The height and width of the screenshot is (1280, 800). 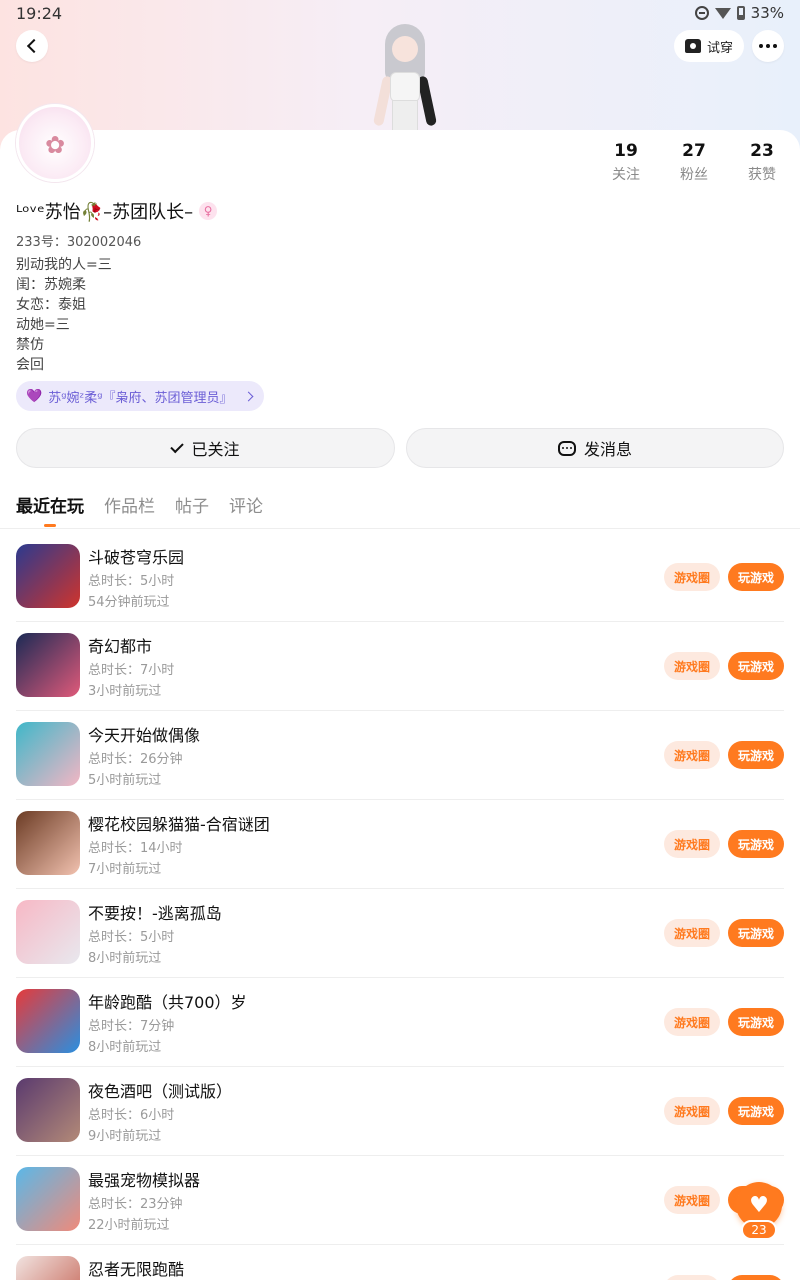 What do you see at coordinates (125, 1136) in the screenshot?
I see `game-last-played: 9小时前玩过` at bounding box center [125, 1136].